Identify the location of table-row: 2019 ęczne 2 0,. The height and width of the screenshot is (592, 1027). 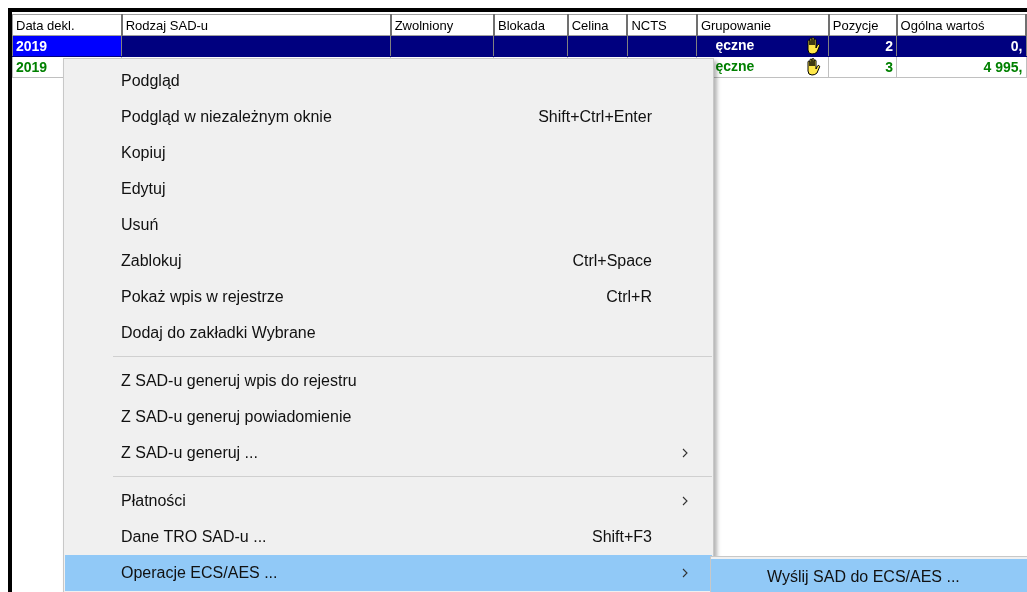
(519, 46).